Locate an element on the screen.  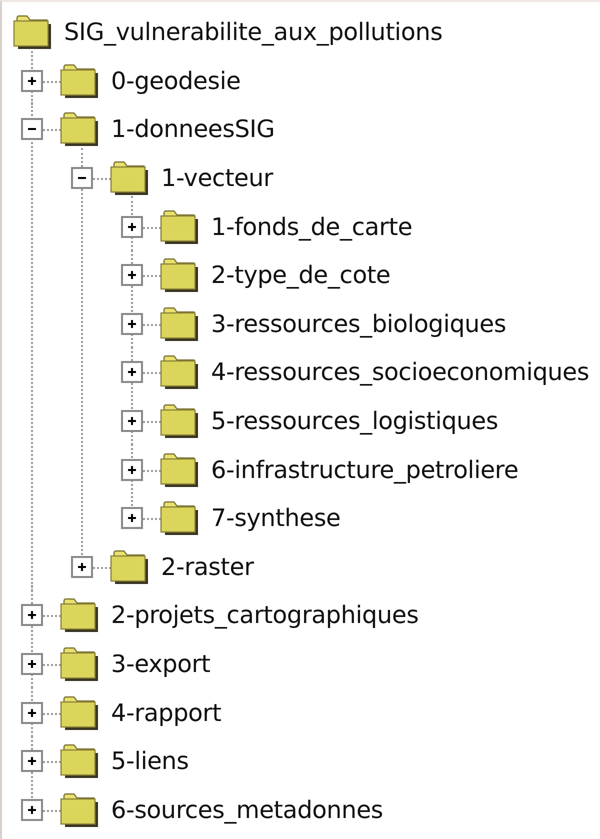
folder-label: 4-ressources_socioeconomiques is located at coordinates (400, 372).